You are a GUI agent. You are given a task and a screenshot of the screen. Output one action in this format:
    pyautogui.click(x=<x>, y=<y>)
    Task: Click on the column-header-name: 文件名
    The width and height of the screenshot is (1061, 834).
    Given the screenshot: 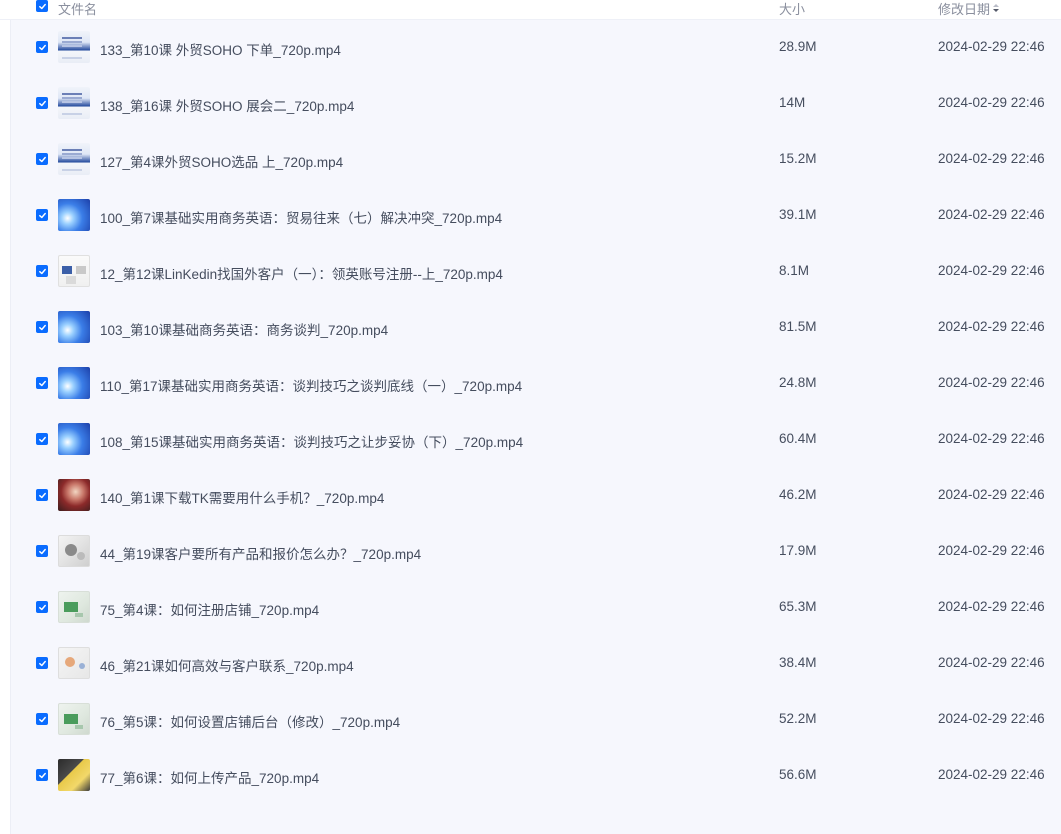 What is the action you would take?
    pyautogui.click(x=77, y=9)
    